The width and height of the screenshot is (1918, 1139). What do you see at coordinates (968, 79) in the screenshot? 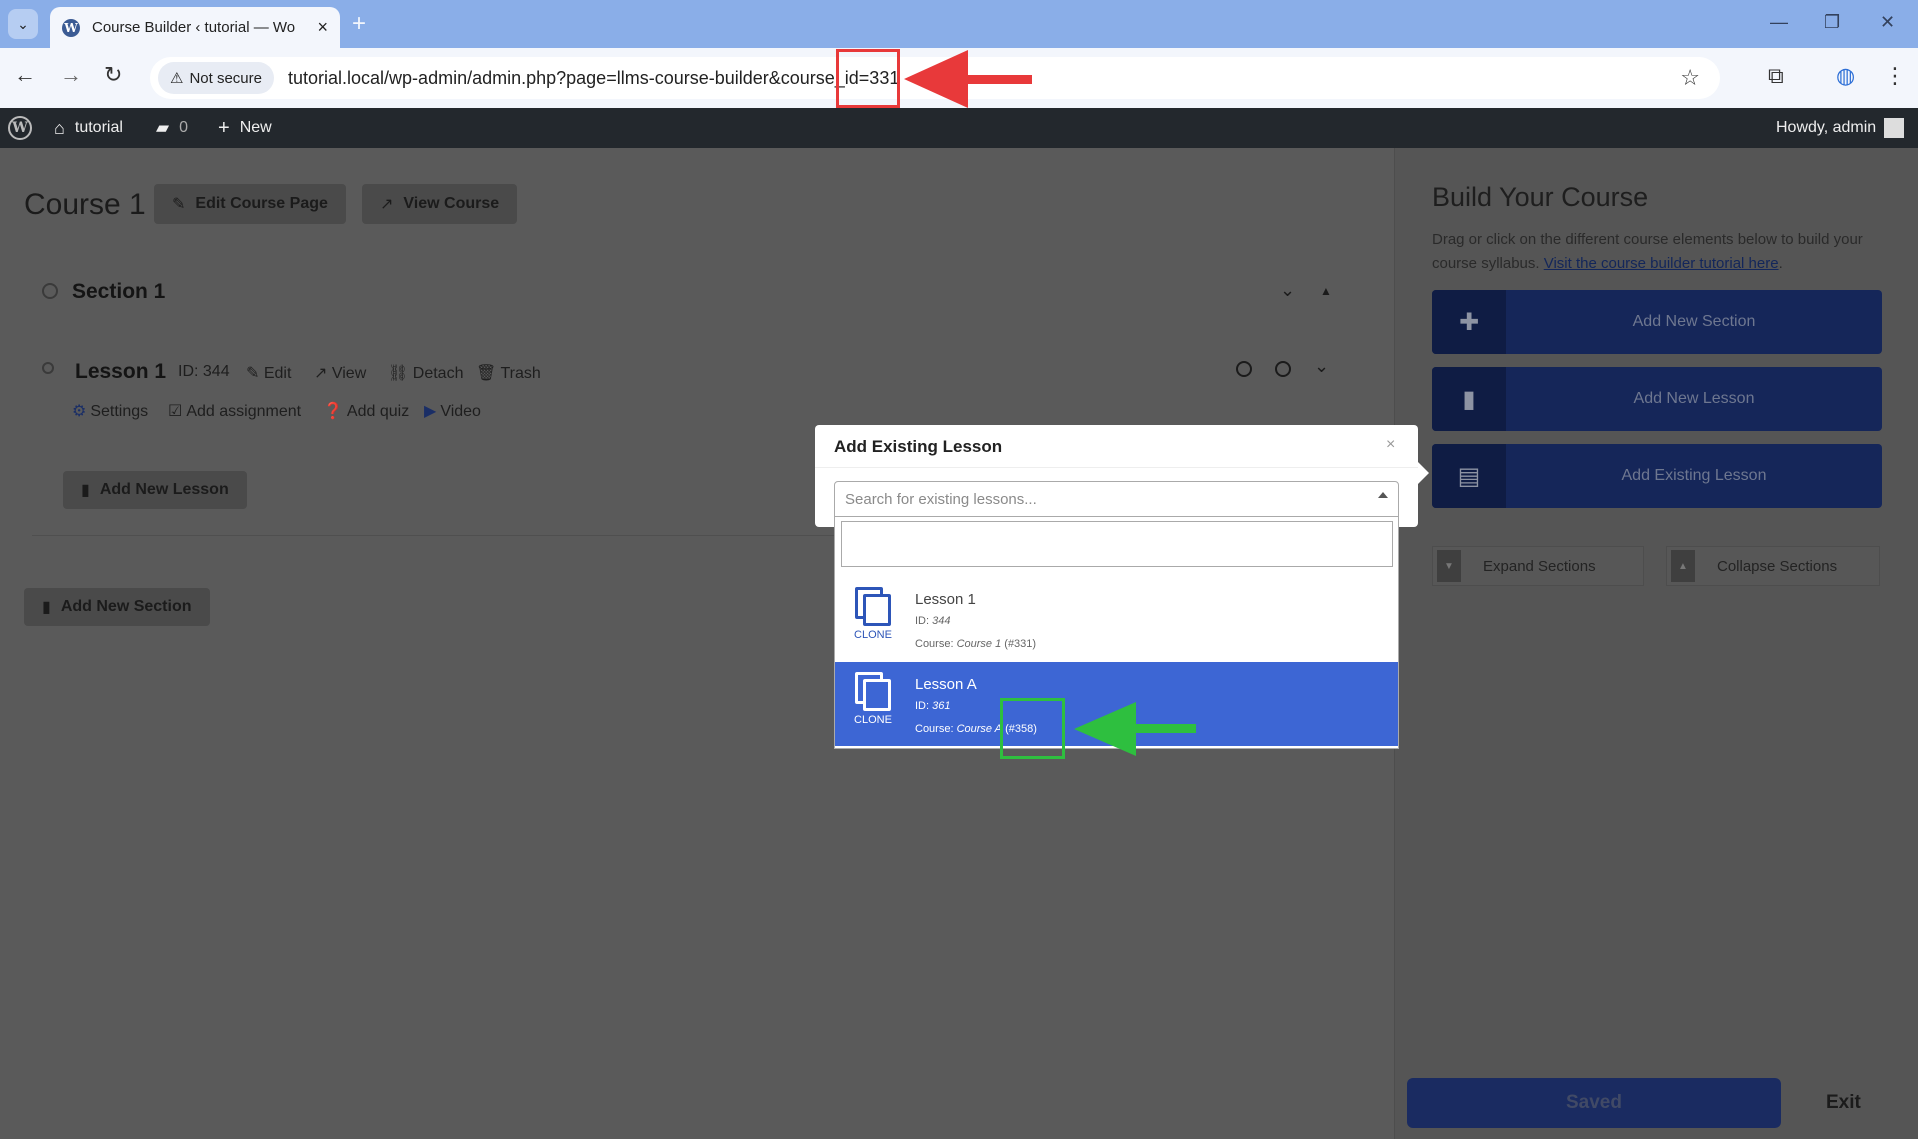
I see `red-arrow` at bounding box center [968, 79].